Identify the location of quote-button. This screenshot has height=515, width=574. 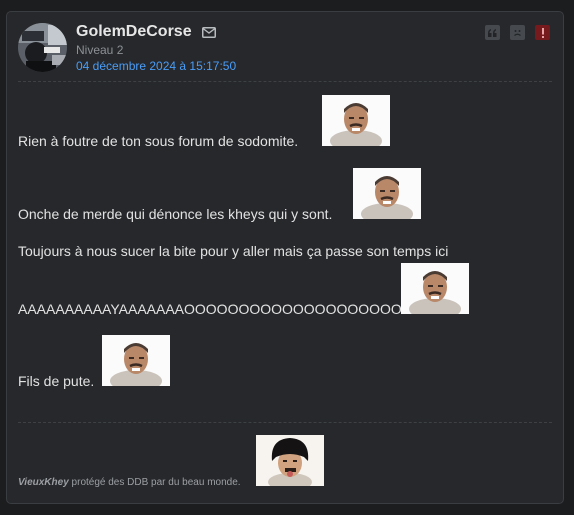
(492, 32).